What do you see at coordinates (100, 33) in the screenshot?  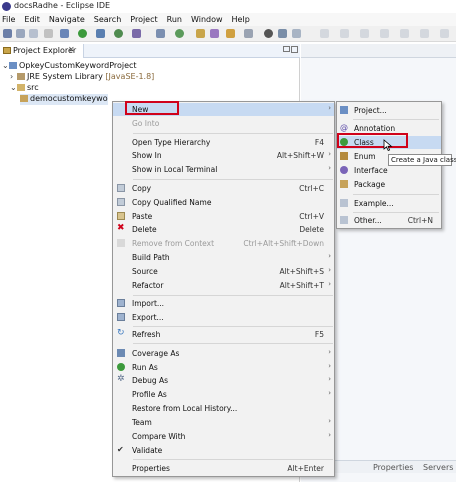 I see `coverage-icon` at bounding box center [100, 33].